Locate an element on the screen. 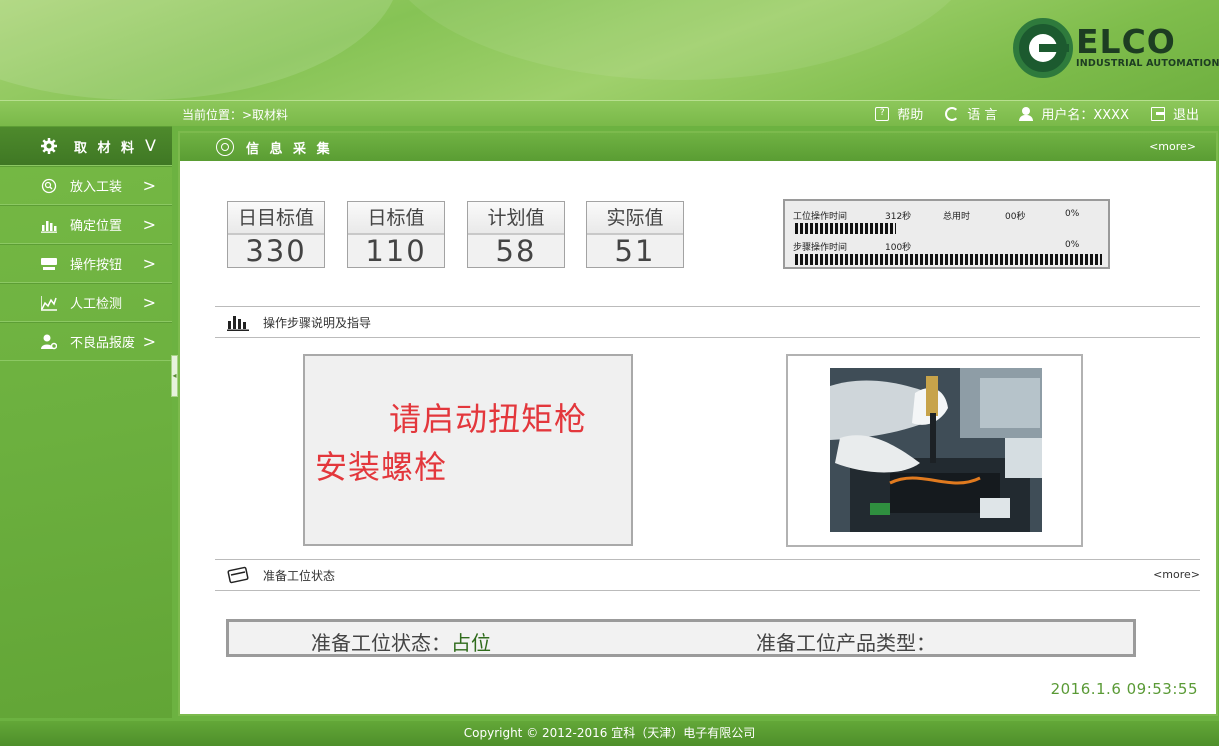  product-type-label: 准备工位产品类型： is located at coordinates (846, 643).